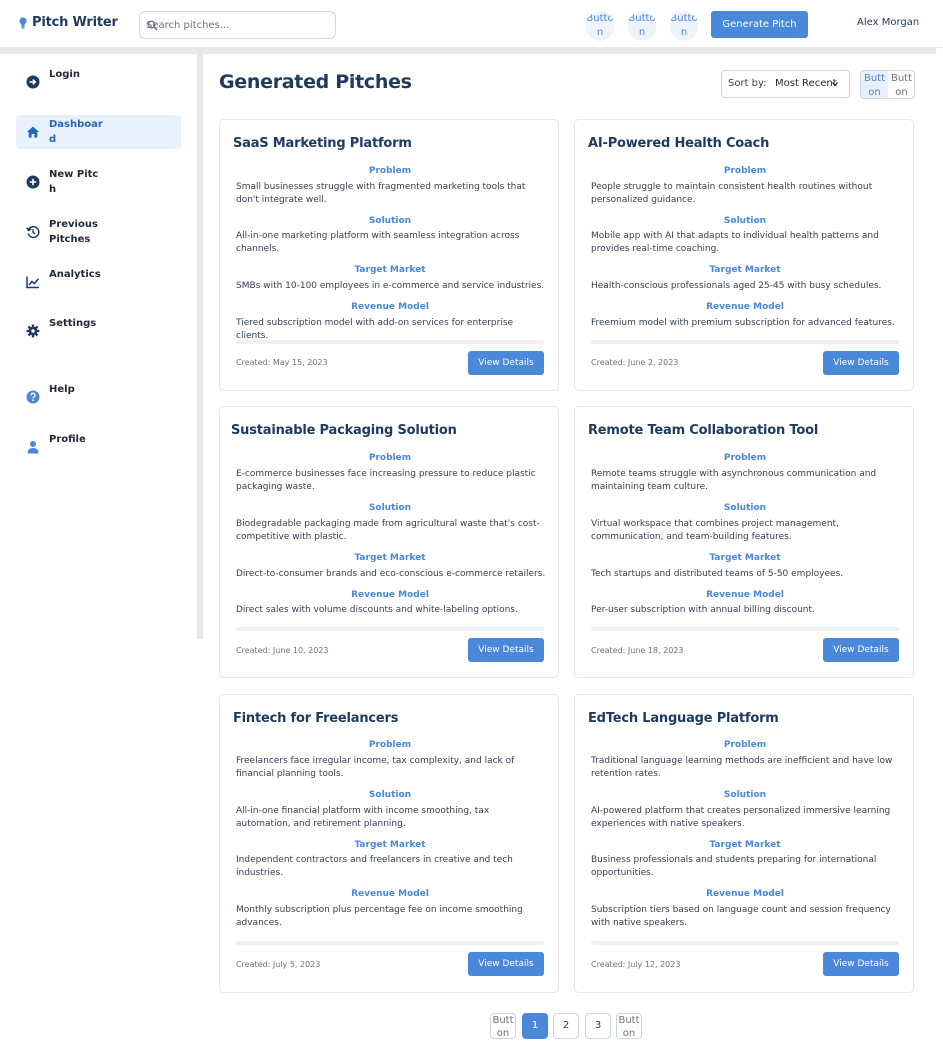 The height and width of the screenshot is (1060, 943). I want to click on pagination-next-button: Button, so click(629, 1026).